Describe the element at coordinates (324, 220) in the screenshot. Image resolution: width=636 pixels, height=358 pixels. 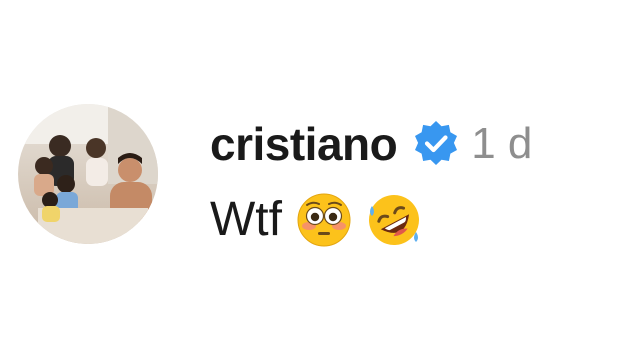
I see `flushed-face-emoji-icon` at that location.